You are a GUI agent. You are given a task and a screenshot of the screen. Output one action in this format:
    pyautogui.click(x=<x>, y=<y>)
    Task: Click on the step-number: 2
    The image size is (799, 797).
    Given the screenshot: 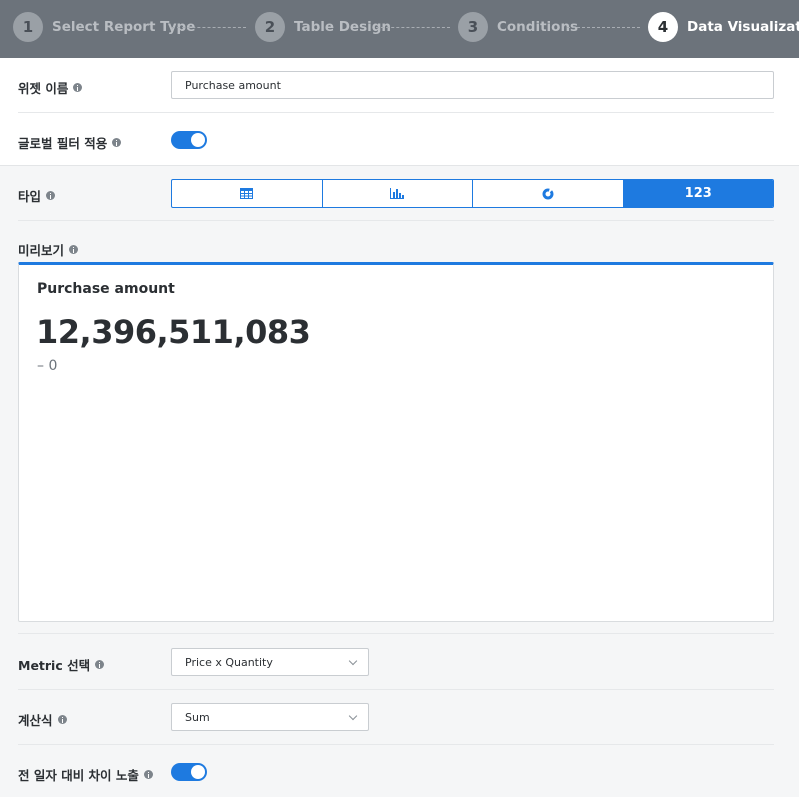 What is the action you would take?
    pyautogui.click(x=270, y=27)
    